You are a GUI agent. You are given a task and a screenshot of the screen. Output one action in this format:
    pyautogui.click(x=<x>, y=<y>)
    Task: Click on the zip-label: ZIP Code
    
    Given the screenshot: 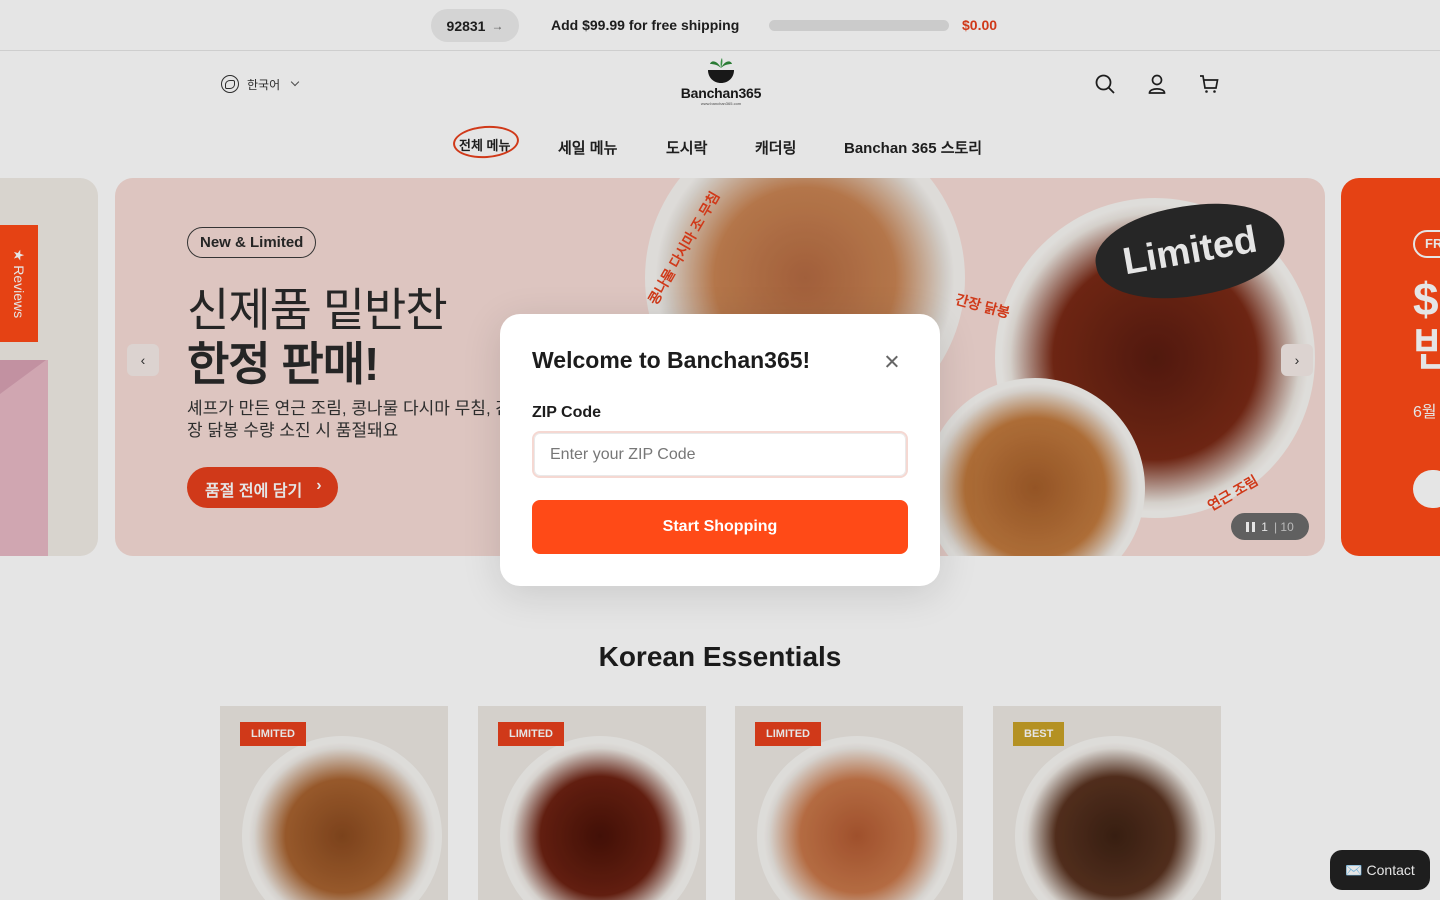 What is the action you would take?
    pyautogui.click(x=567, y=412)
    